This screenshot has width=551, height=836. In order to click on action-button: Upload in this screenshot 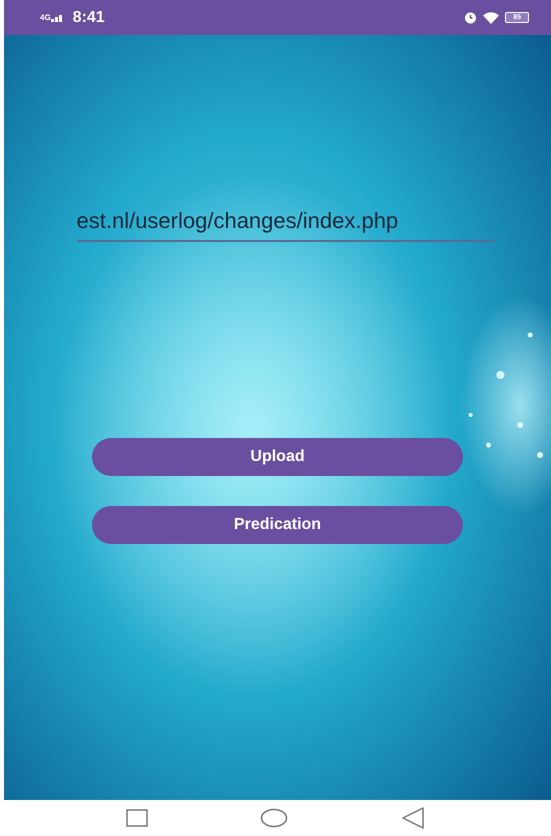, I will do `click(277, 457)`.